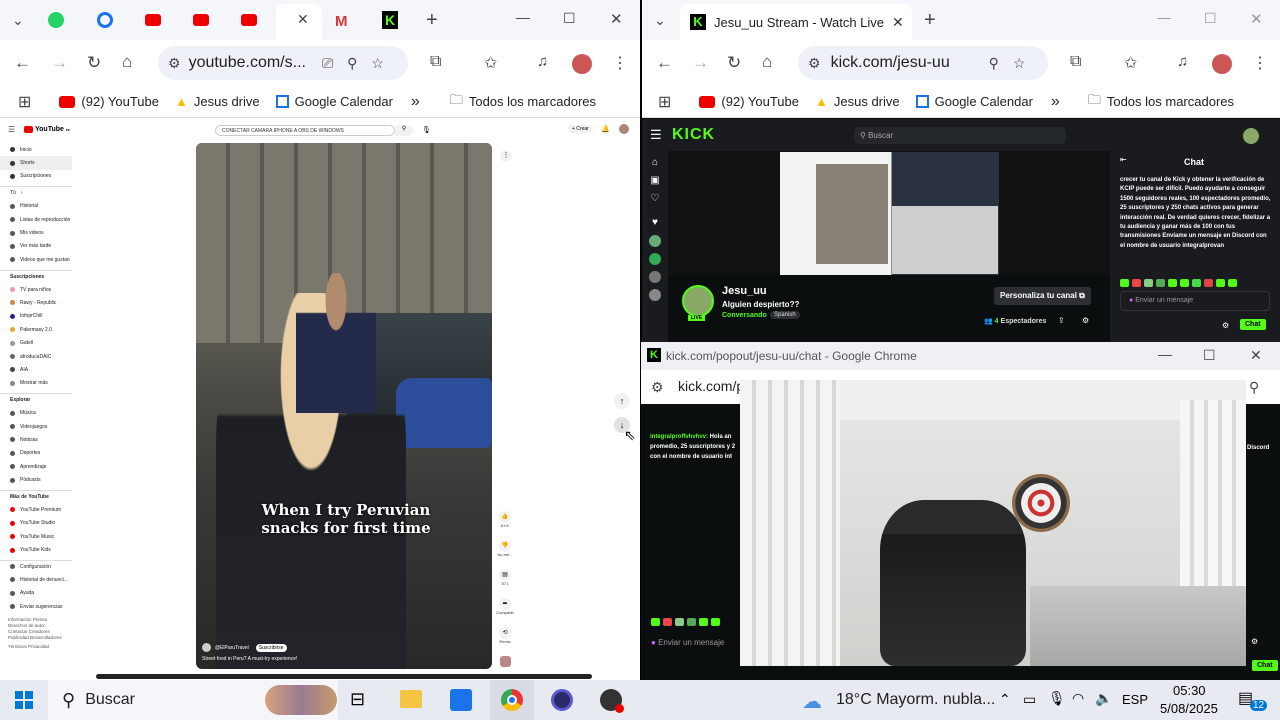  What do you see at coordinates (1029, 699) in the screenshot?
I see `meet-icon: ▭` at bounding box center [1029, 699].